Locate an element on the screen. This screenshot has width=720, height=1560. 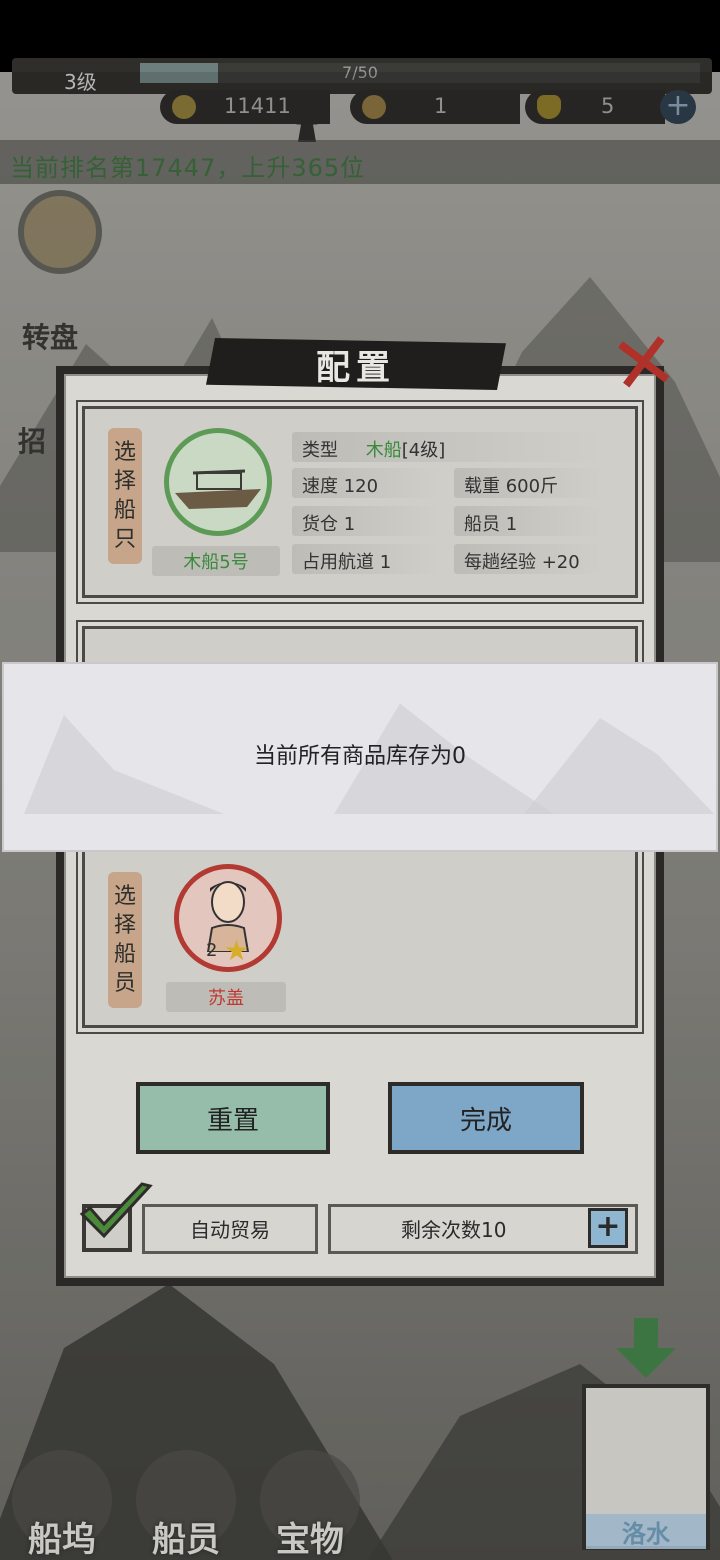
ship-name: 木船5号 is located at coordinates (216, 562).